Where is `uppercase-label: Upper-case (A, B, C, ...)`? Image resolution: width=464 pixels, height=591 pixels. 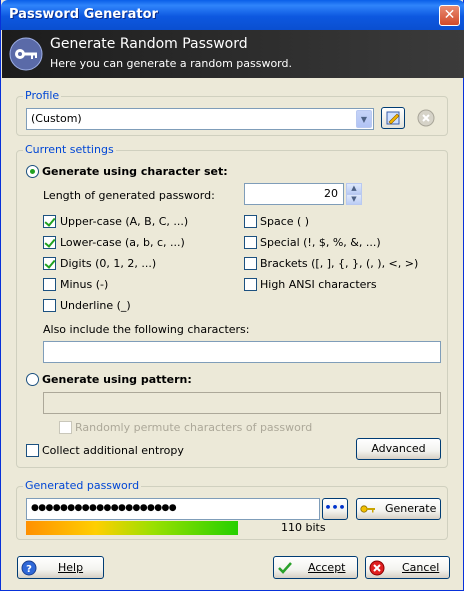 uppercase-label: Upper-case (A, B, C, ...) is located at coordinates (124, 221).